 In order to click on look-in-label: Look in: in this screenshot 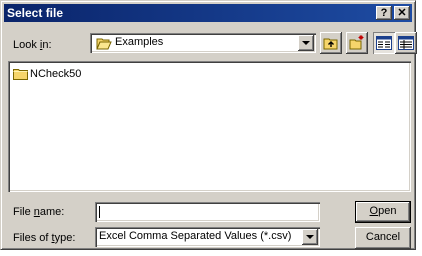, I will do `click(32, 45)`.